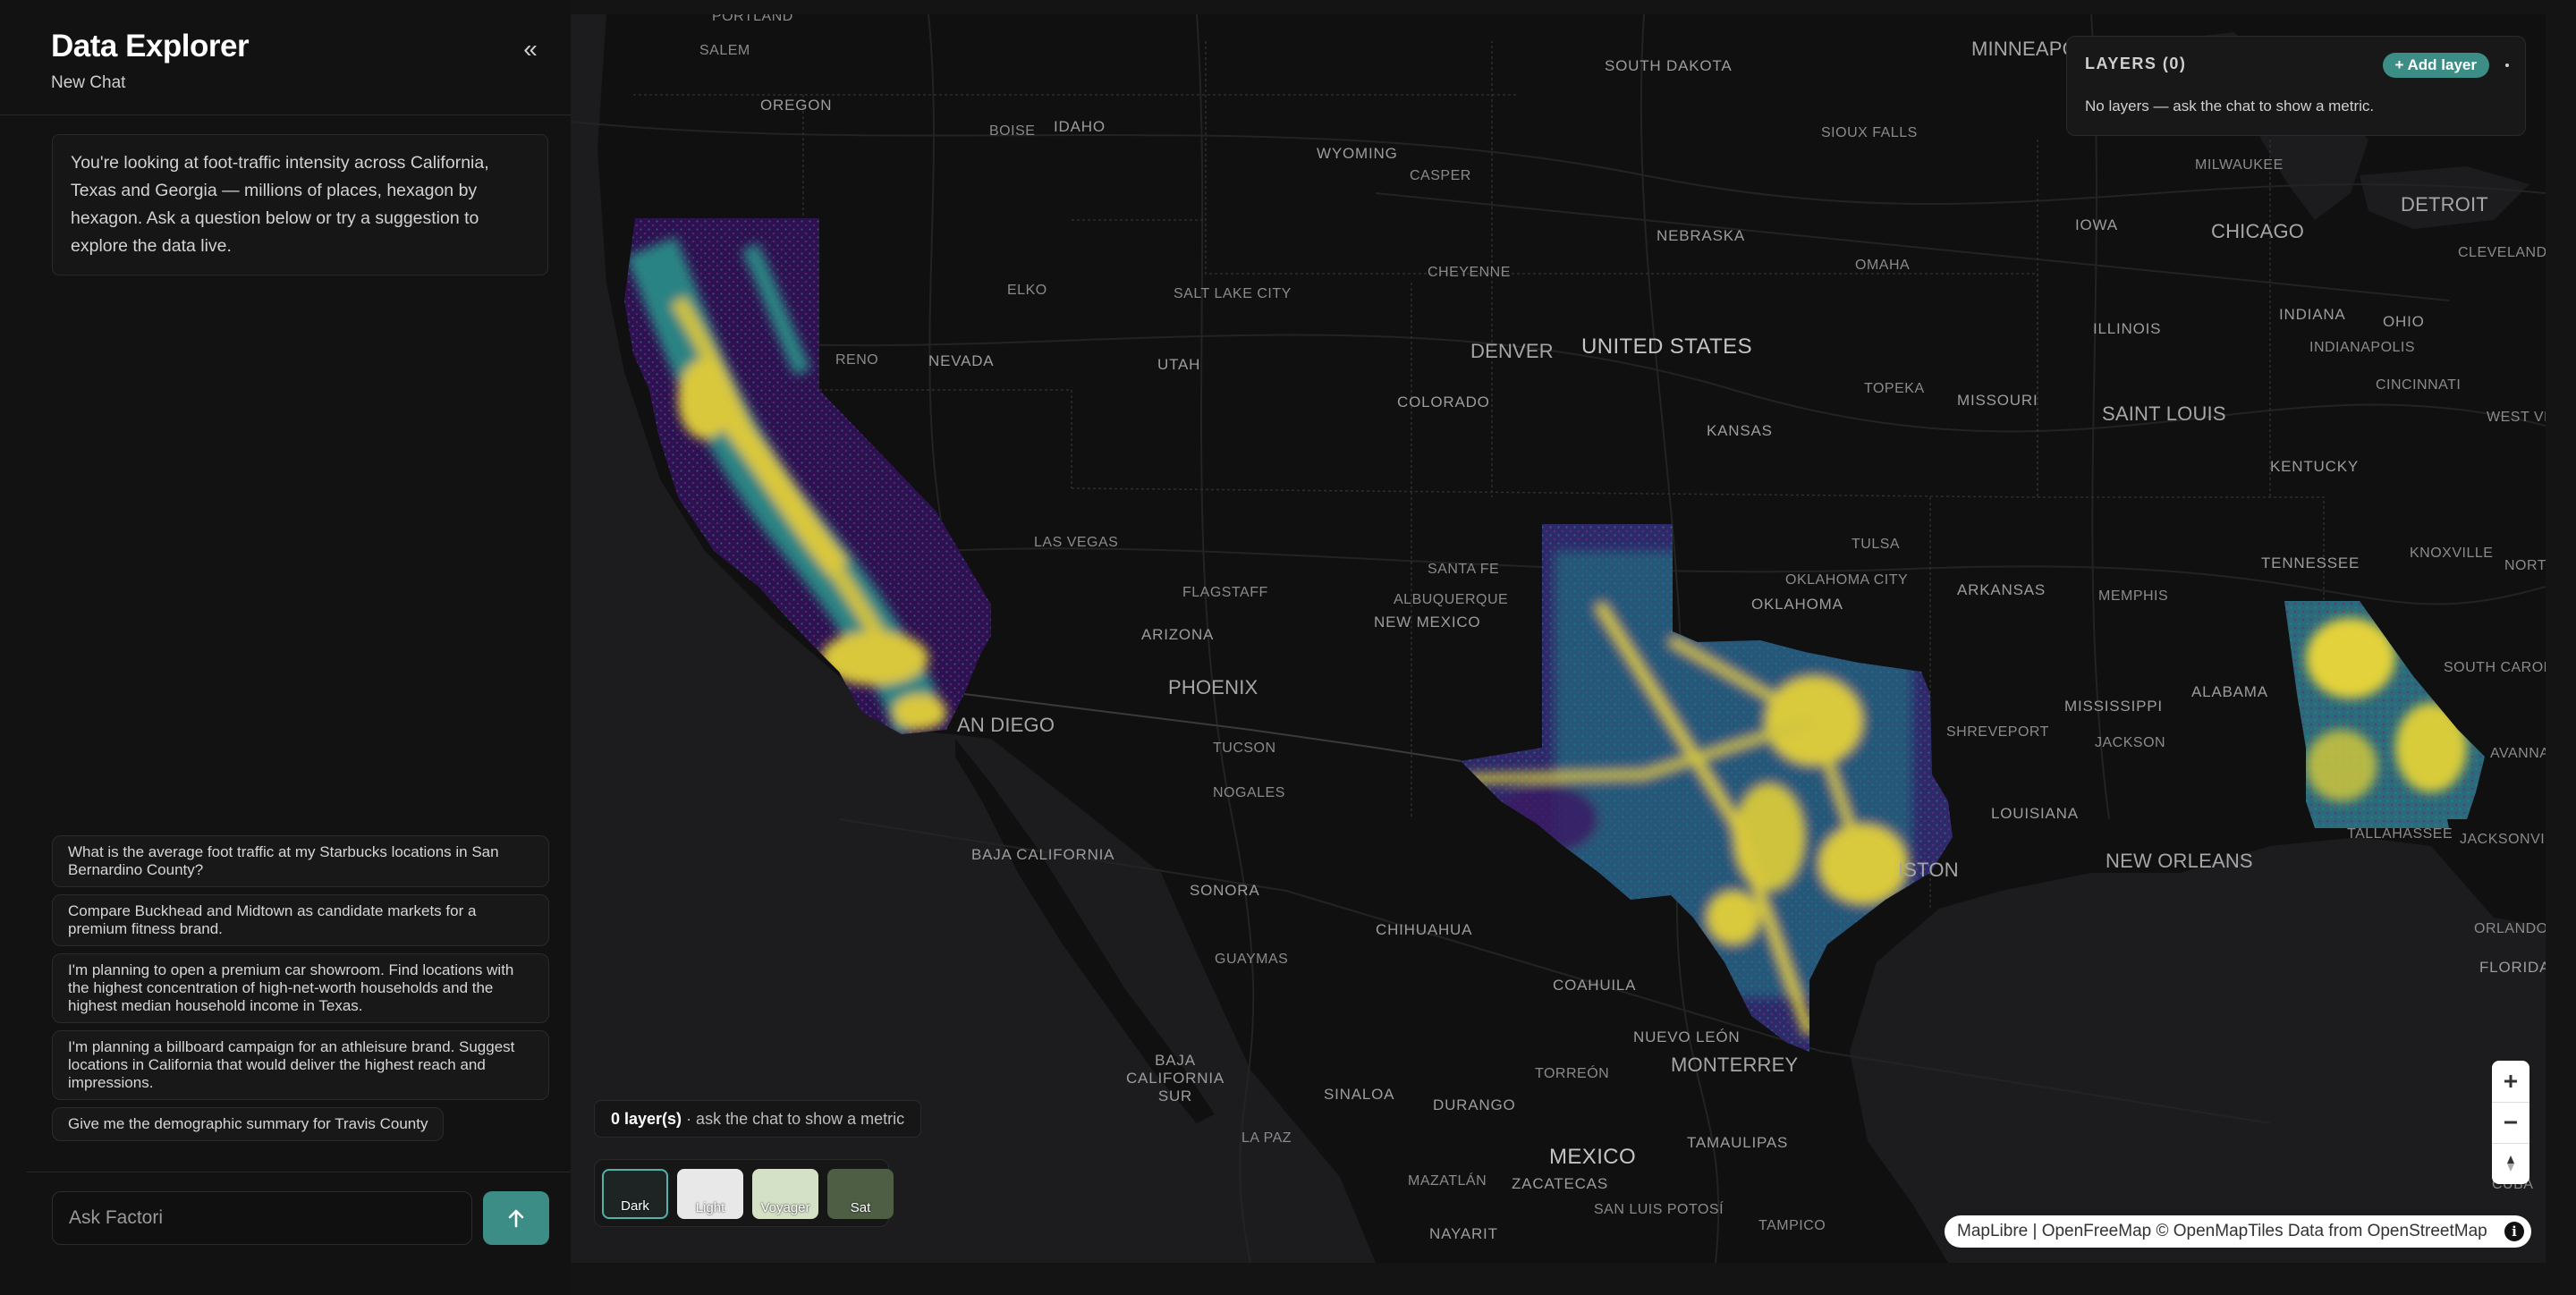 This screenshot has height=1295, width=2576. I want to click on map-label: NEW MEXICO, so click(1427, 622).